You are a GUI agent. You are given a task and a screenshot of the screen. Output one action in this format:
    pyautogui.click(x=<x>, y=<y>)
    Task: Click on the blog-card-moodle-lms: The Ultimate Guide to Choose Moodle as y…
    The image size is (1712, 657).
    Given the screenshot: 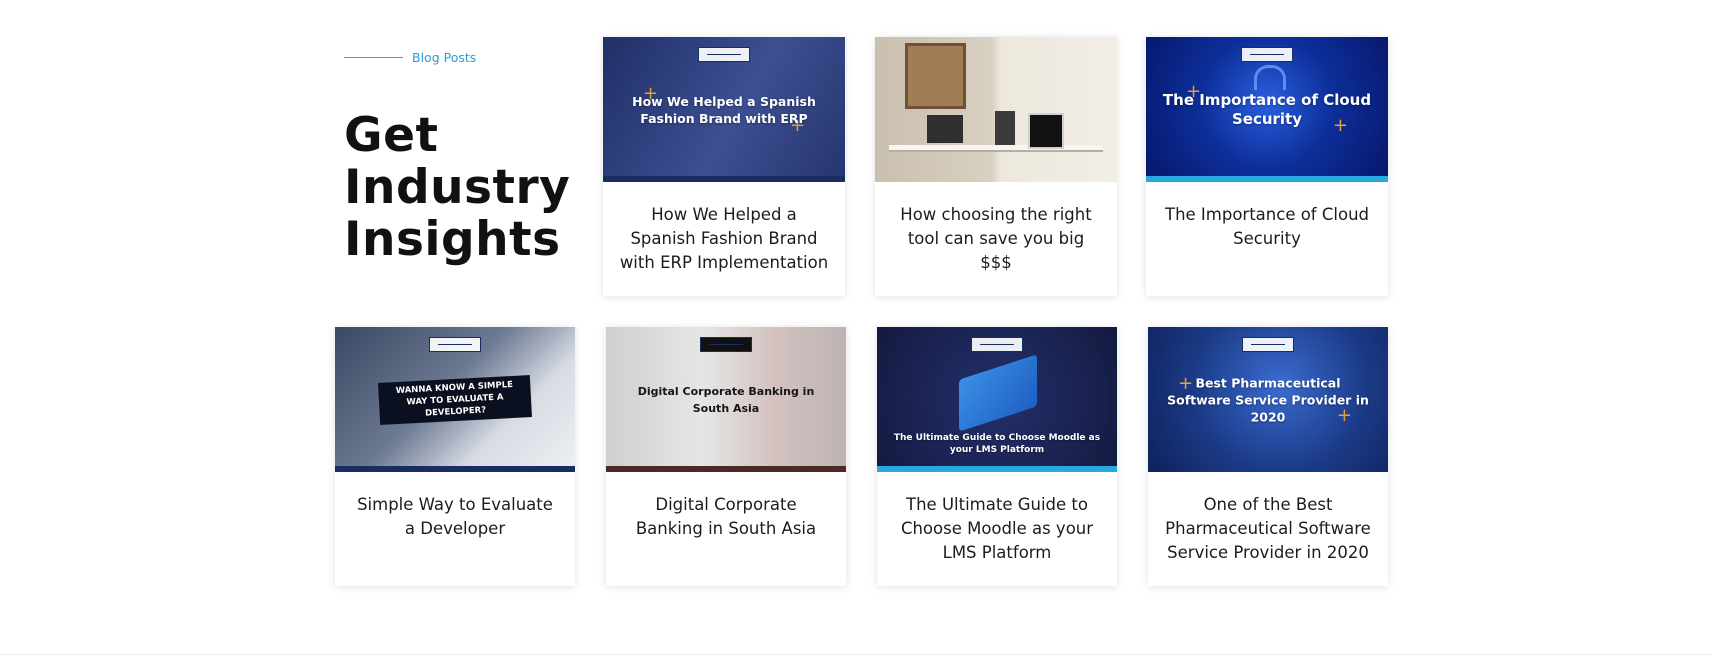 What is the action you would take?
    pyautogui.click(x=997, y=456)
    